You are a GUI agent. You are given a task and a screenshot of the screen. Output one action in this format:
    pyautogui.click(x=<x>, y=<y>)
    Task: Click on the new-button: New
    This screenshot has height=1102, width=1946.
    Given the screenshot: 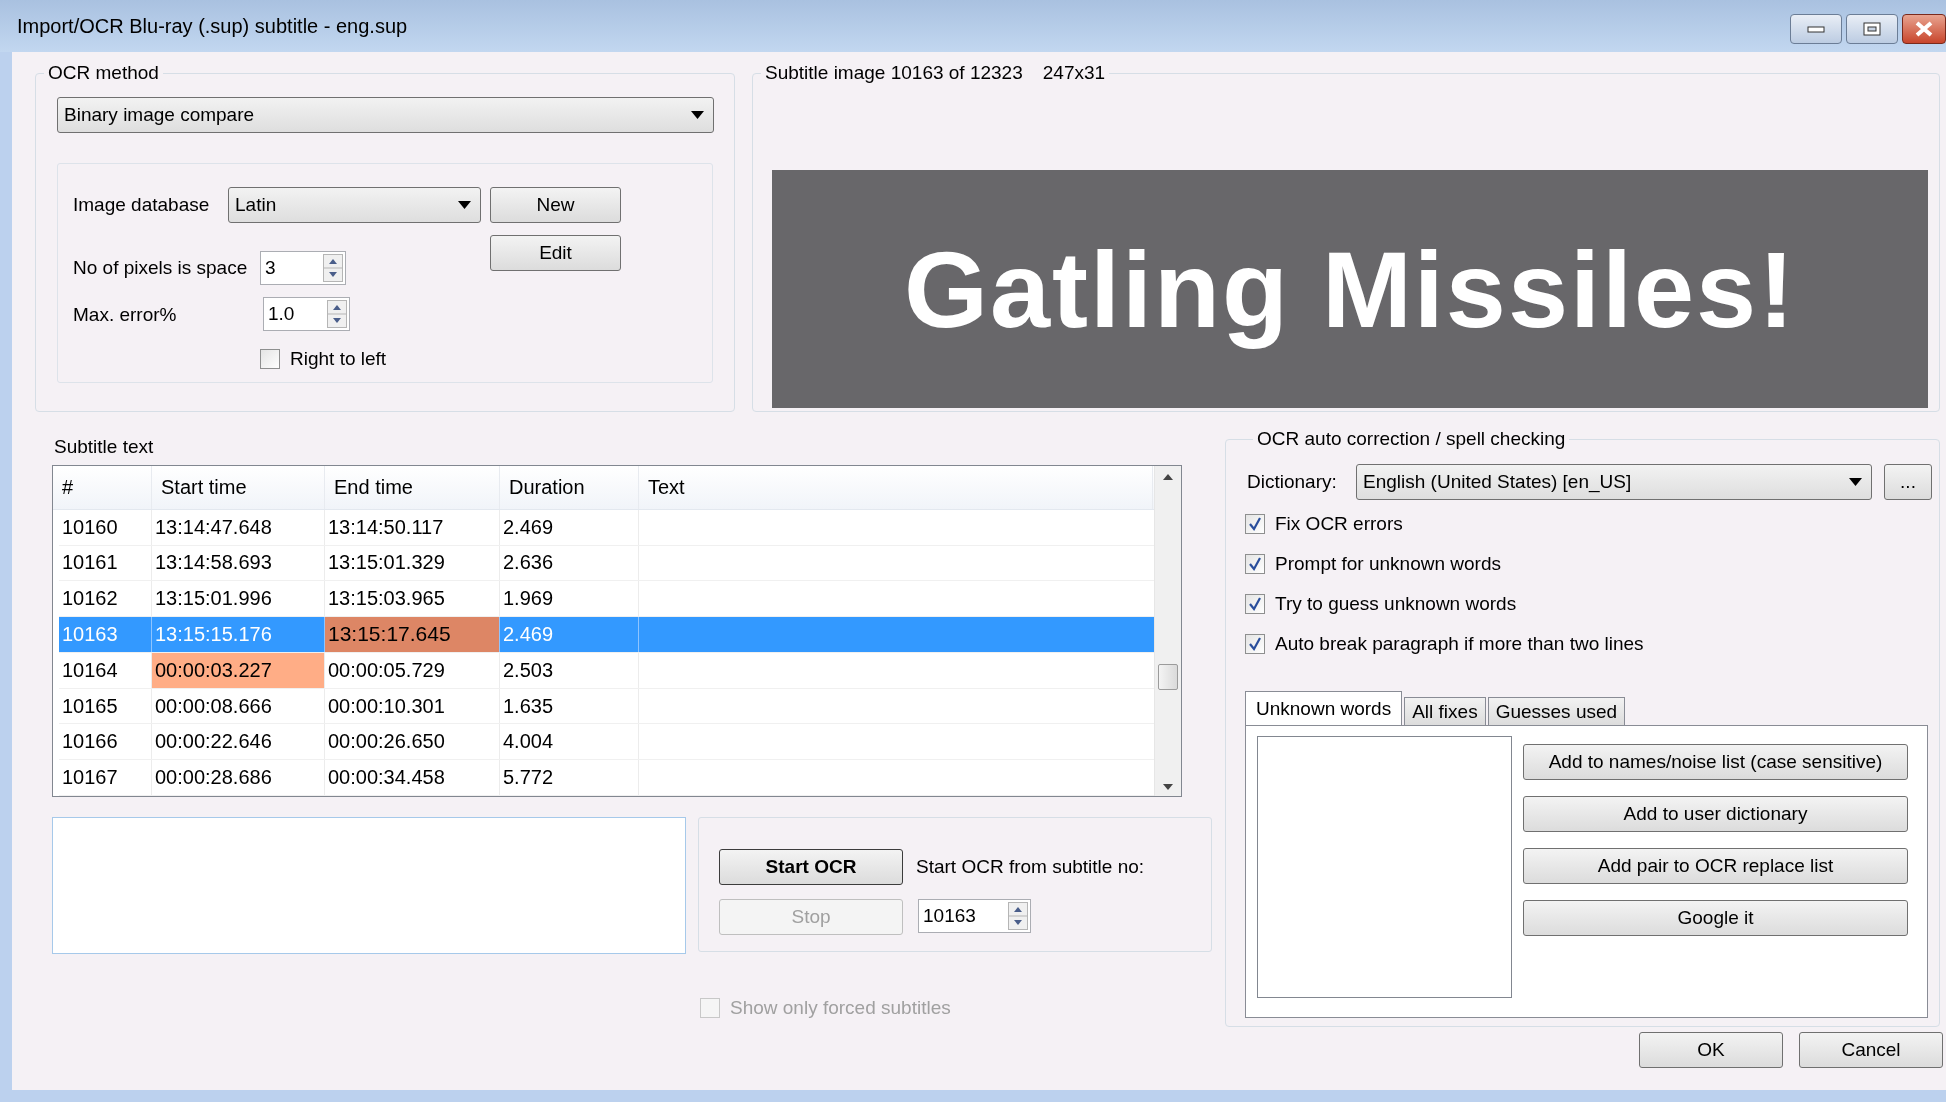 What is the action you would take?
    pyautogui.click(x=555, y=205)
    